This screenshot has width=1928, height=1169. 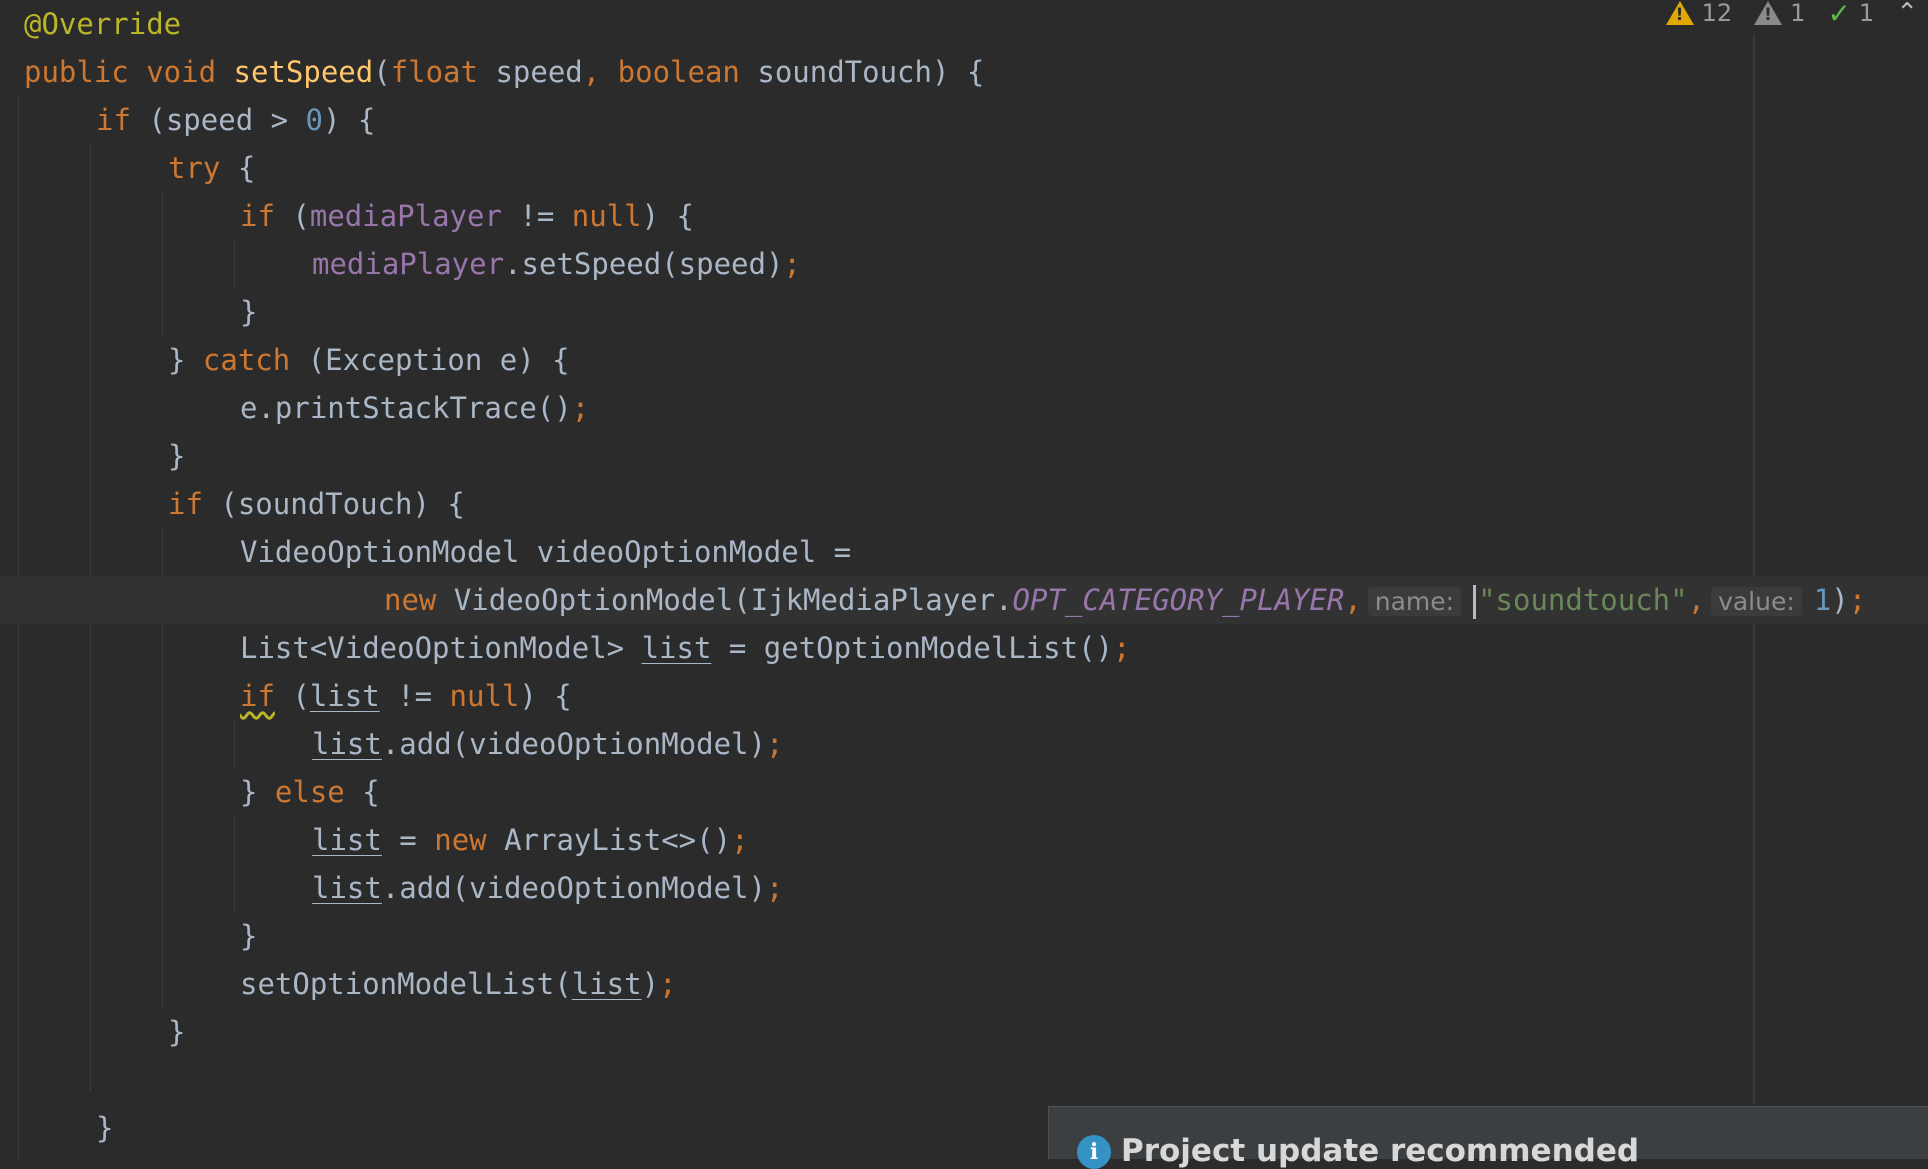 What do you see at coordinates (255, 360) in the screenshot?
I see `code-token: catch` at bounding box center [255, 360].